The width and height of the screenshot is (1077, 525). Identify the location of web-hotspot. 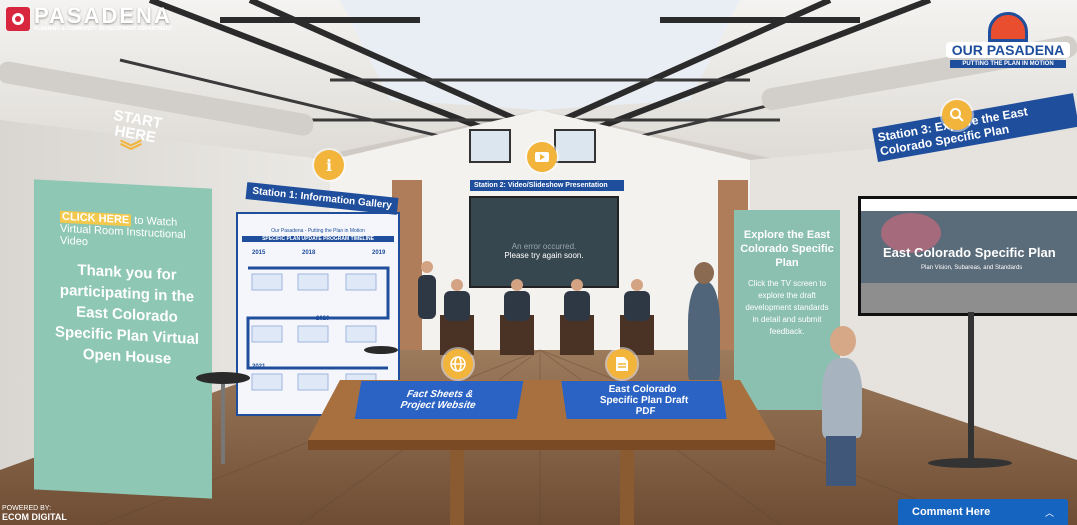
(458, 364).